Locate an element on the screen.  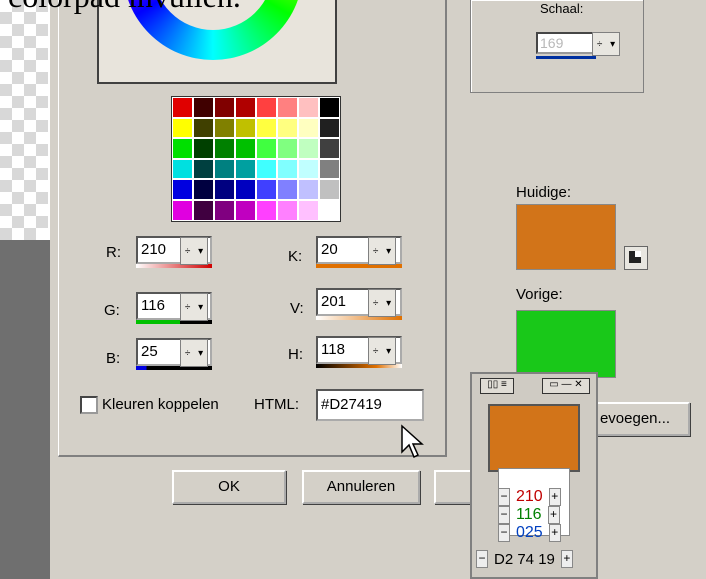
mini-b-value: 025 is located at coordinates (529, 532).